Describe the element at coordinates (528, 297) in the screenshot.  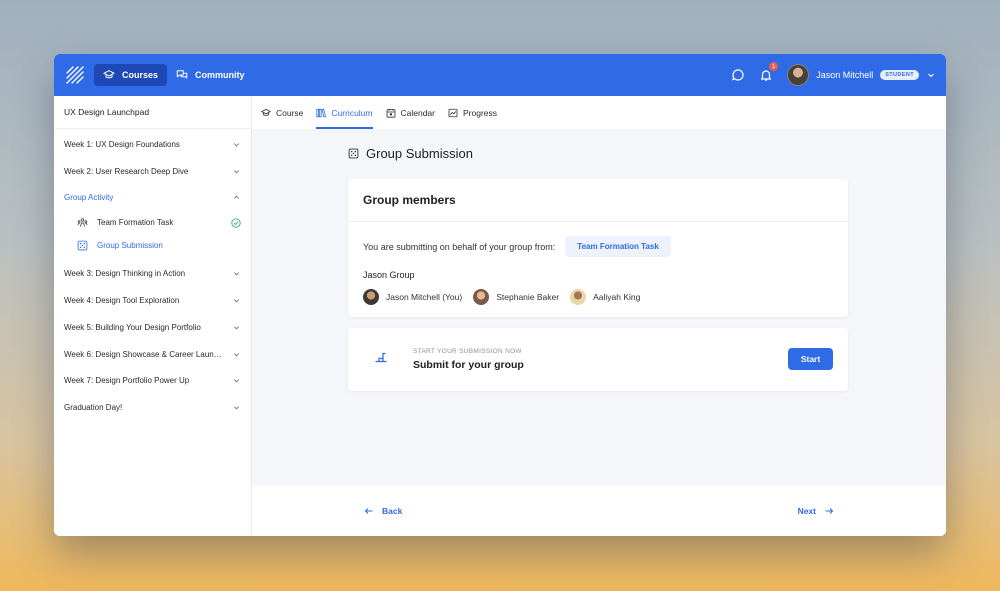
I see `member-name: Stephanie Baker` at that location.